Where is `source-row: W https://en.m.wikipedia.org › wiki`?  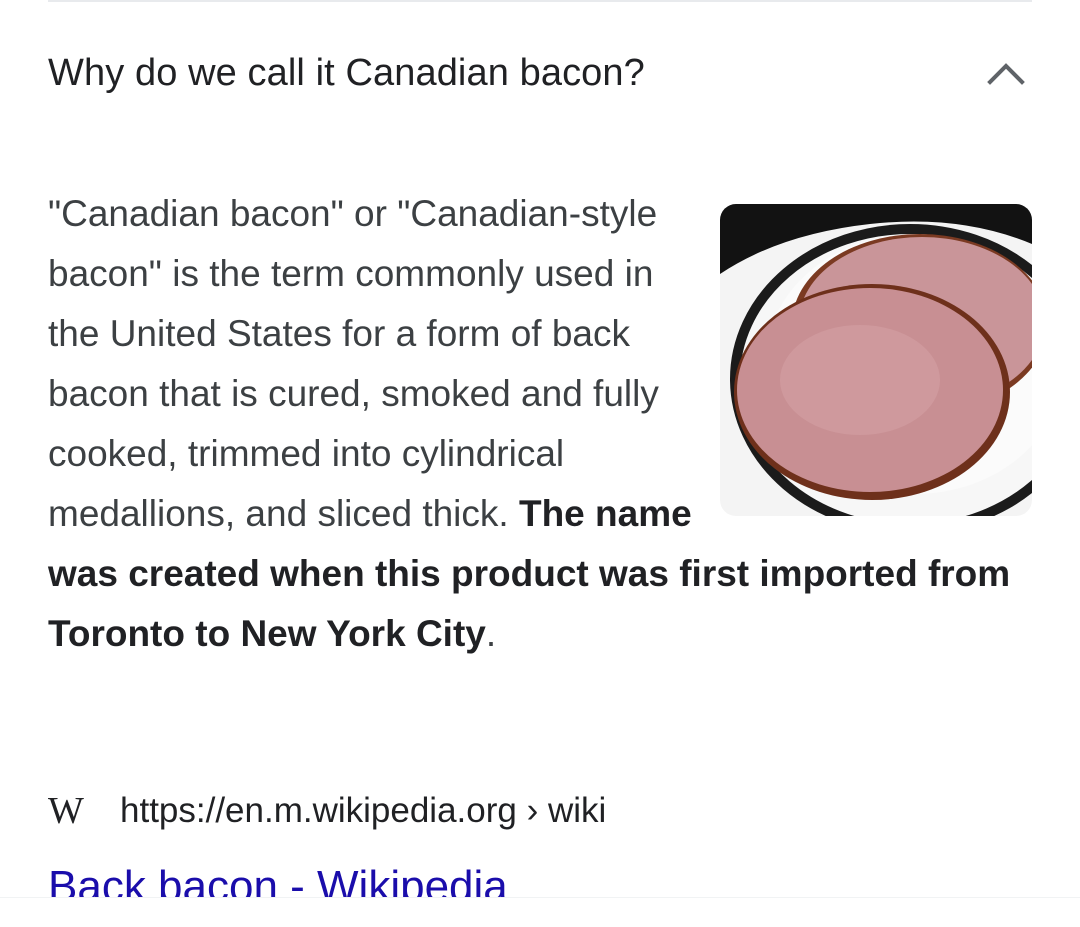 source-row: W https://en.m.wikipedia.org › wiki is located at coordinates (327, 811).